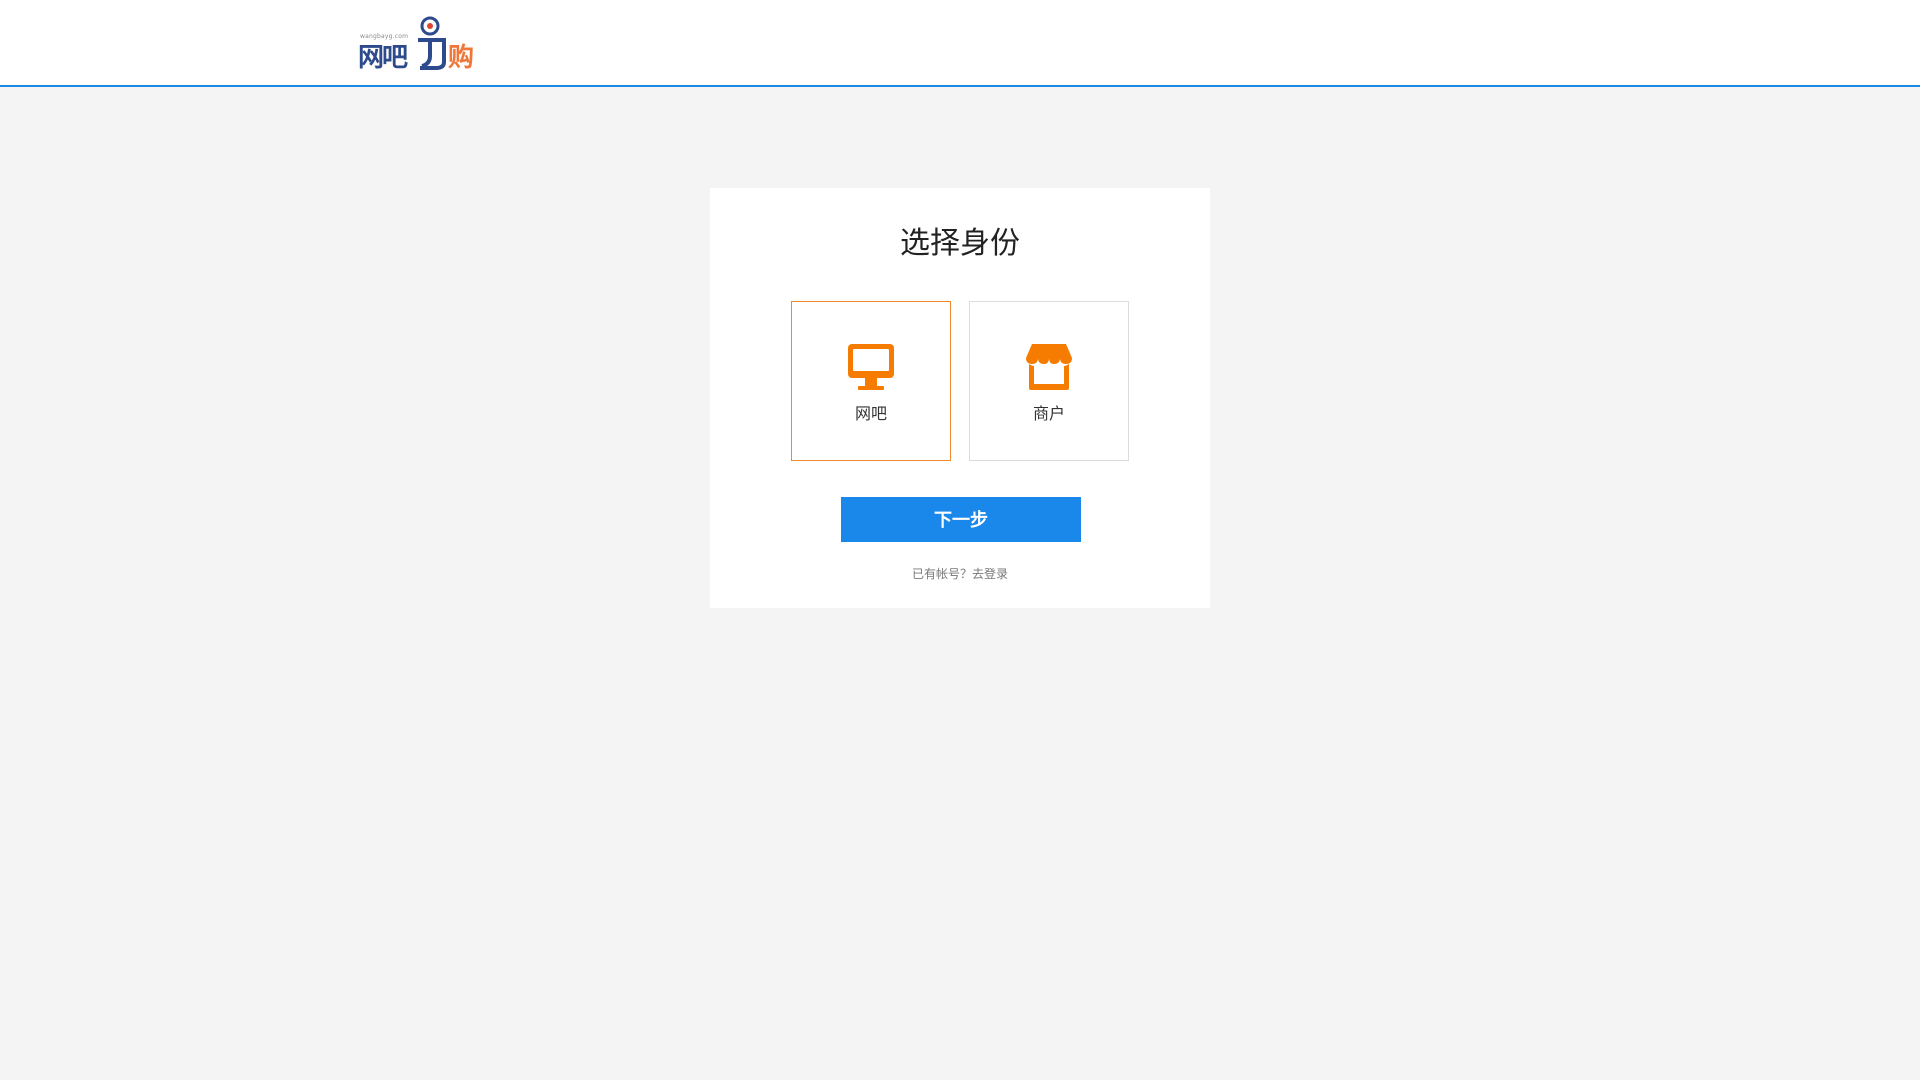 The width and height of the screenshot is (1920, 1080). What do you see at coordinates (461, 58) in the screenshot?
I see `logo-name-part2: 购` at bounding box center [461, 58].